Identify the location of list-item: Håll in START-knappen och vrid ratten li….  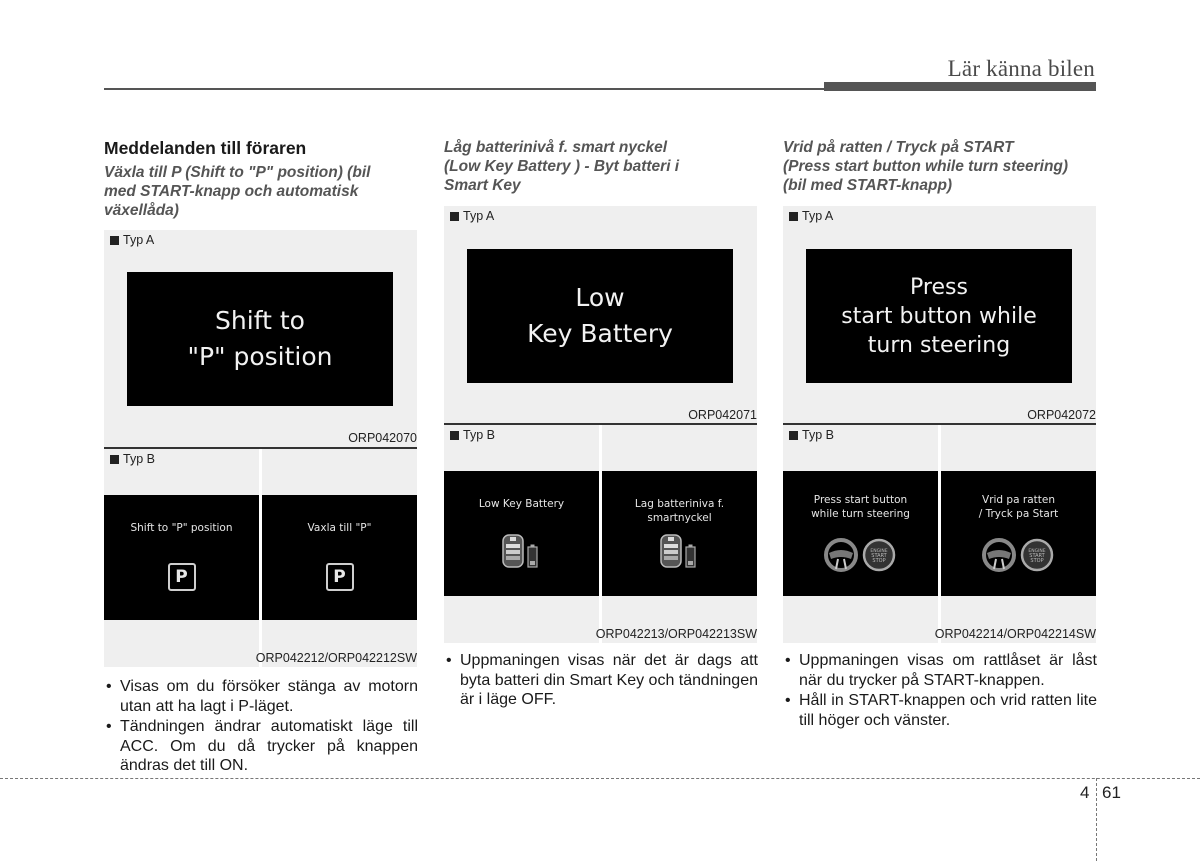
(940, 710).